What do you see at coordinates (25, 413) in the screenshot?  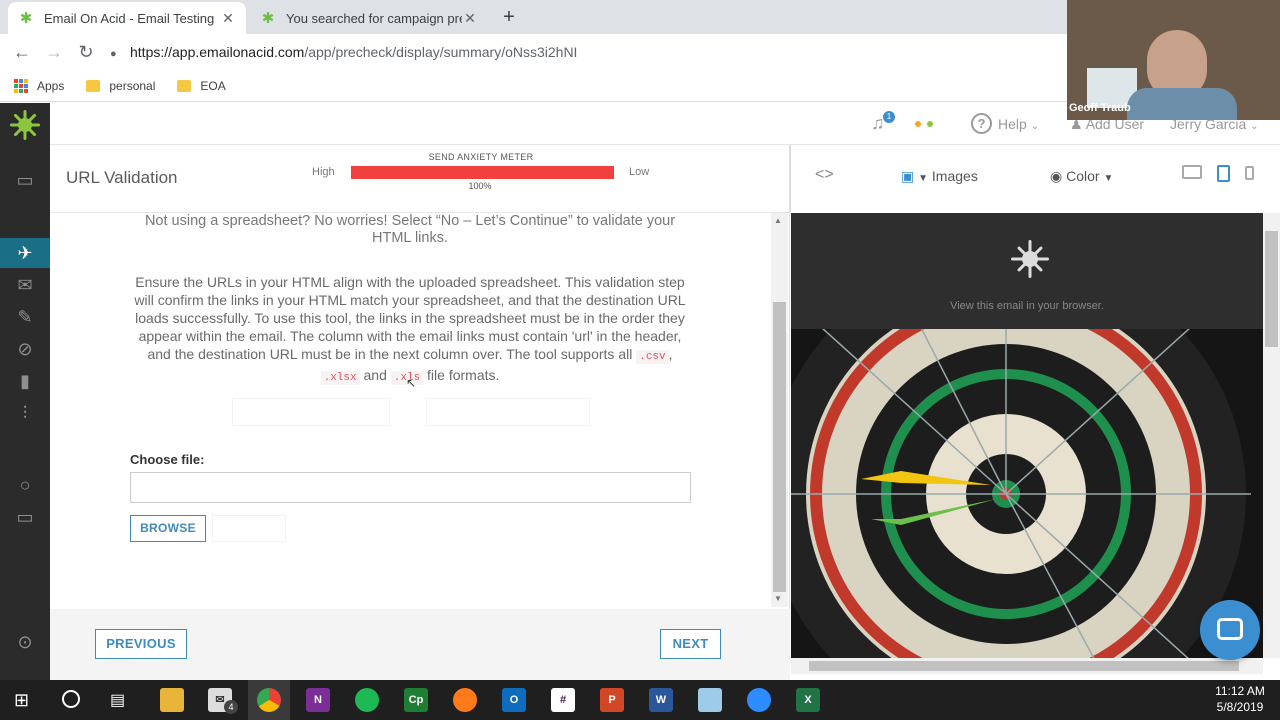 I see `settings-sliders-icon: ⫶` at bounding box center [25, 413].